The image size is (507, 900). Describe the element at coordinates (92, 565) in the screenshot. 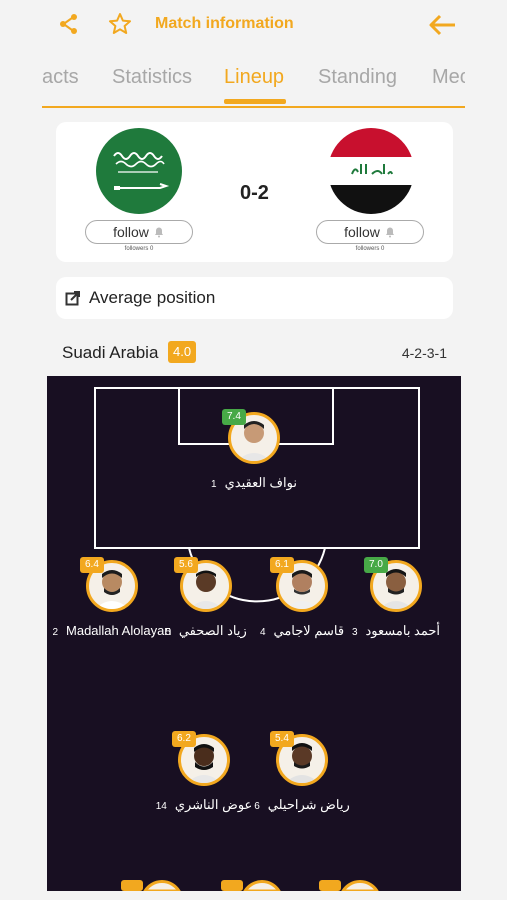

I see `player-rating: 6.4` at that location.